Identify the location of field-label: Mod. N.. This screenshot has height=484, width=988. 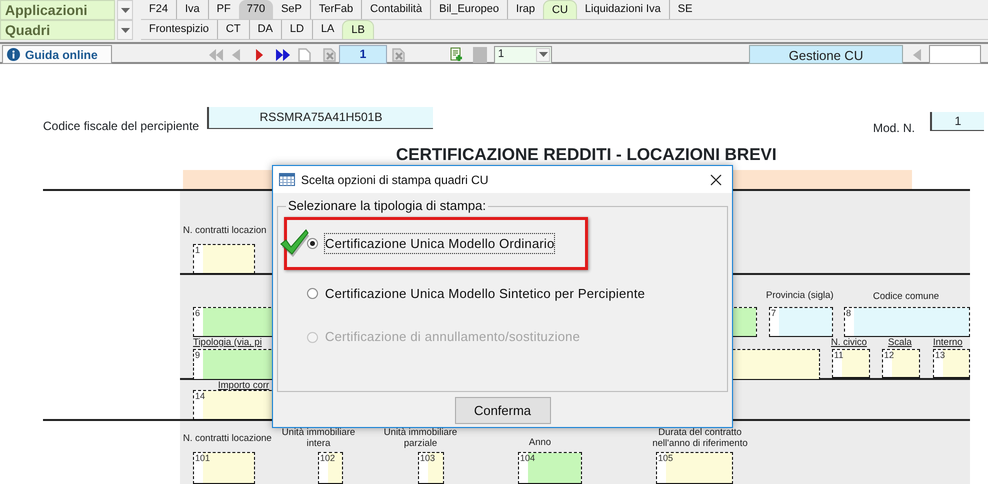
(894, 128).